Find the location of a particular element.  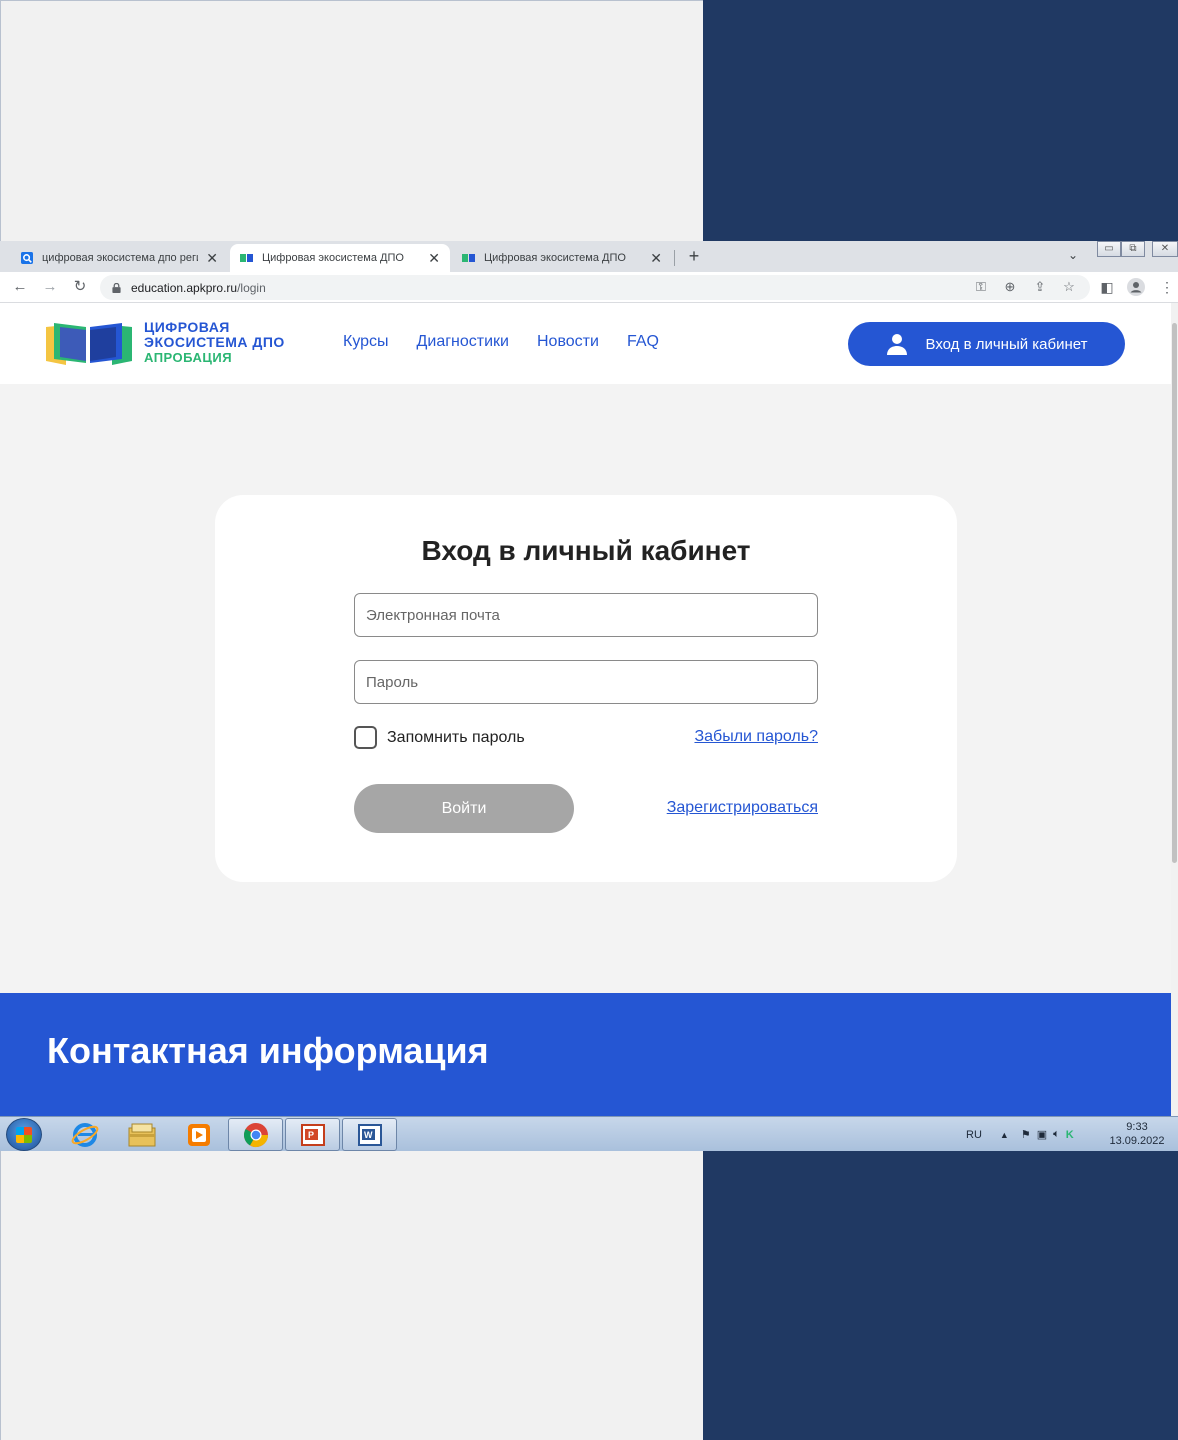

book-logo-icon is located at coordinates (89, 344).